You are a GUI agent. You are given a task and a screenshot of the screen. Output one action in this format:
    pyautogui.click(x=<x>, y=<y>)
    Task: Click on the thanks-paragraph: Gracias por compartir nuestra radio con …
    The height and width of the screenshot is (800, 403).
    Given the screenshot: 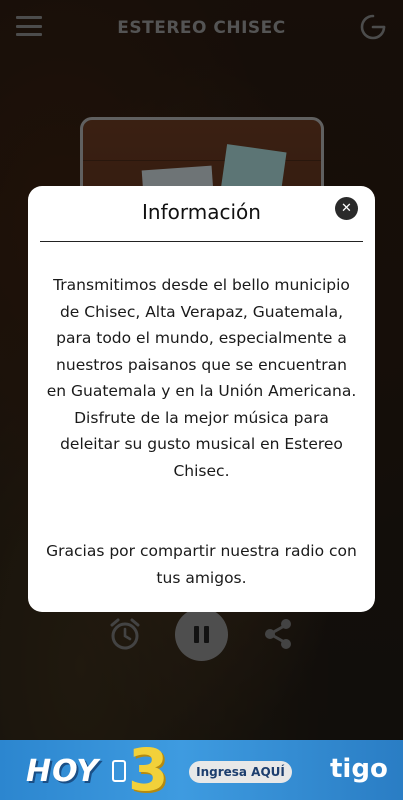 What is the action you would take?
    pyautogui.click(x=201, y=564)
    